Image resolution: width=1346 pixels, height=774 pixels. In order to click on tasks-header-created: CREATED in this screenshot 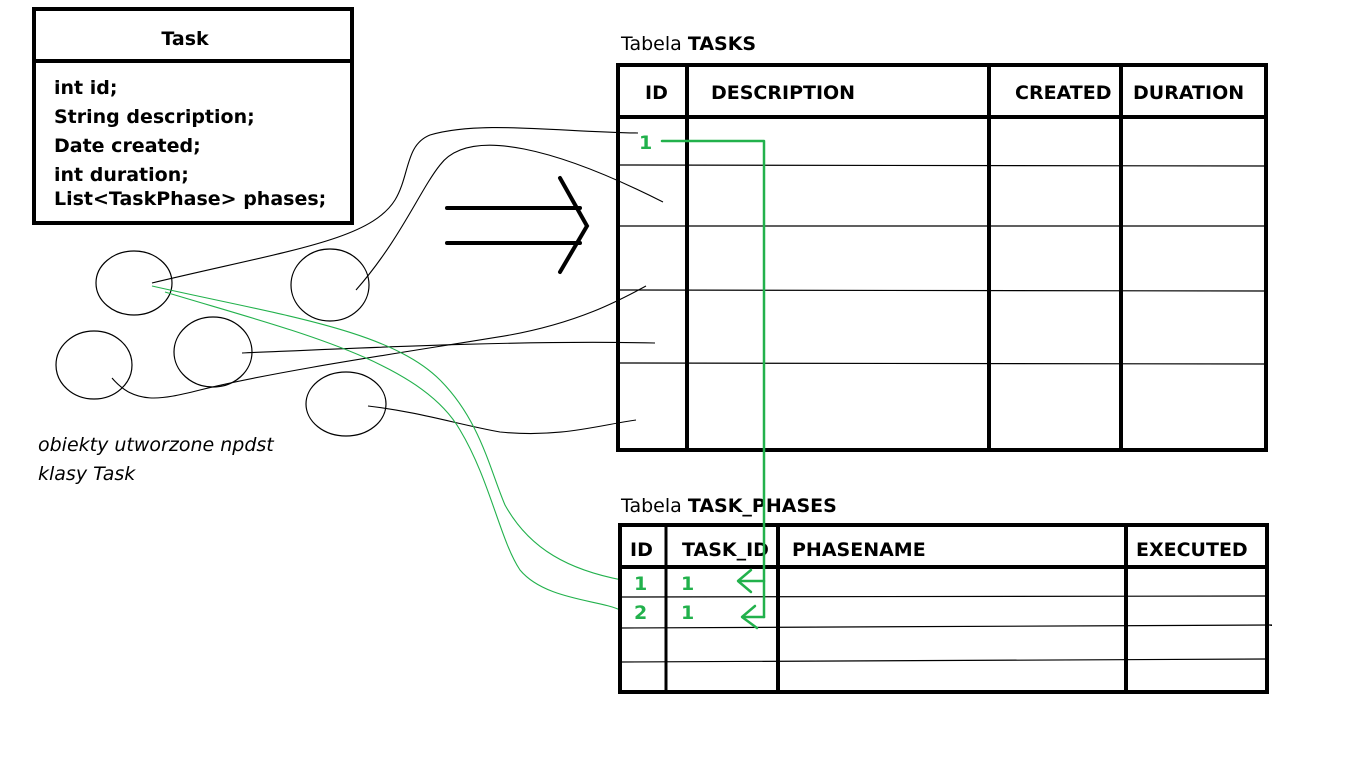, I will do `click(1063, 93)`.